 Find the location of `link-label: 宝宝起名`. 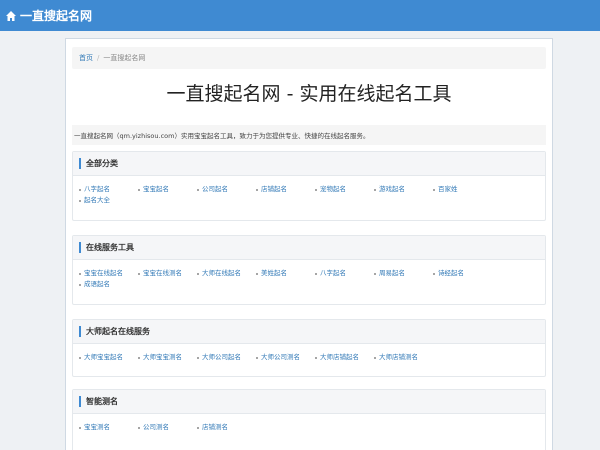

link-label: 宝宝起名 is located at coordinates (156, 189).